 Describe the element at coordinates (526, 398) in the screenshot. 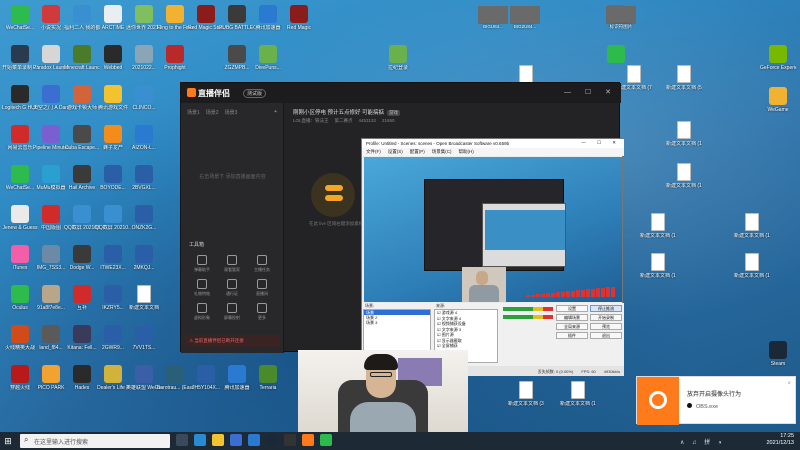

I see `desktop-icon: 新建文本文档 (3)` at that location.